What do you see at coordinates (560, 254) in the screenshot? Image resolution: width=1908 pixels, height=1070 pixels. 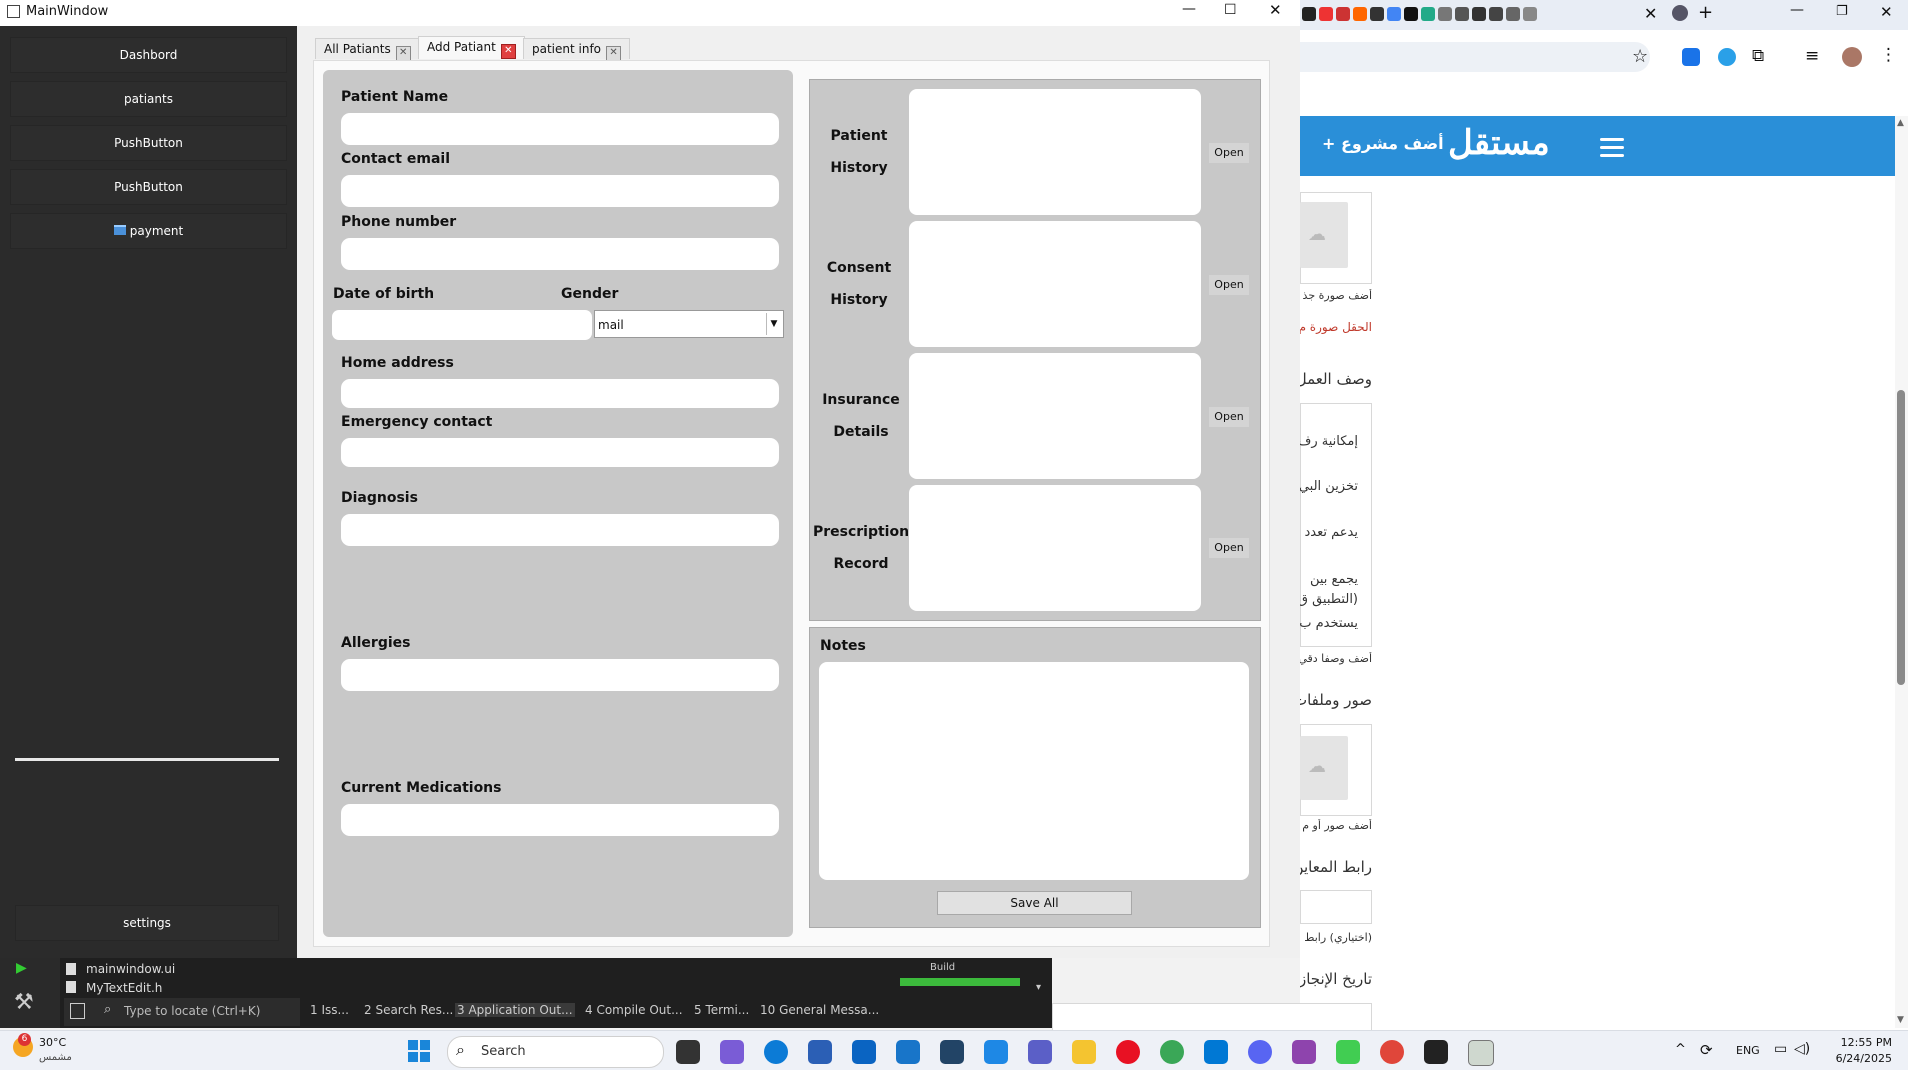 I see `phone-number-input` at bounding box center [560, 254].